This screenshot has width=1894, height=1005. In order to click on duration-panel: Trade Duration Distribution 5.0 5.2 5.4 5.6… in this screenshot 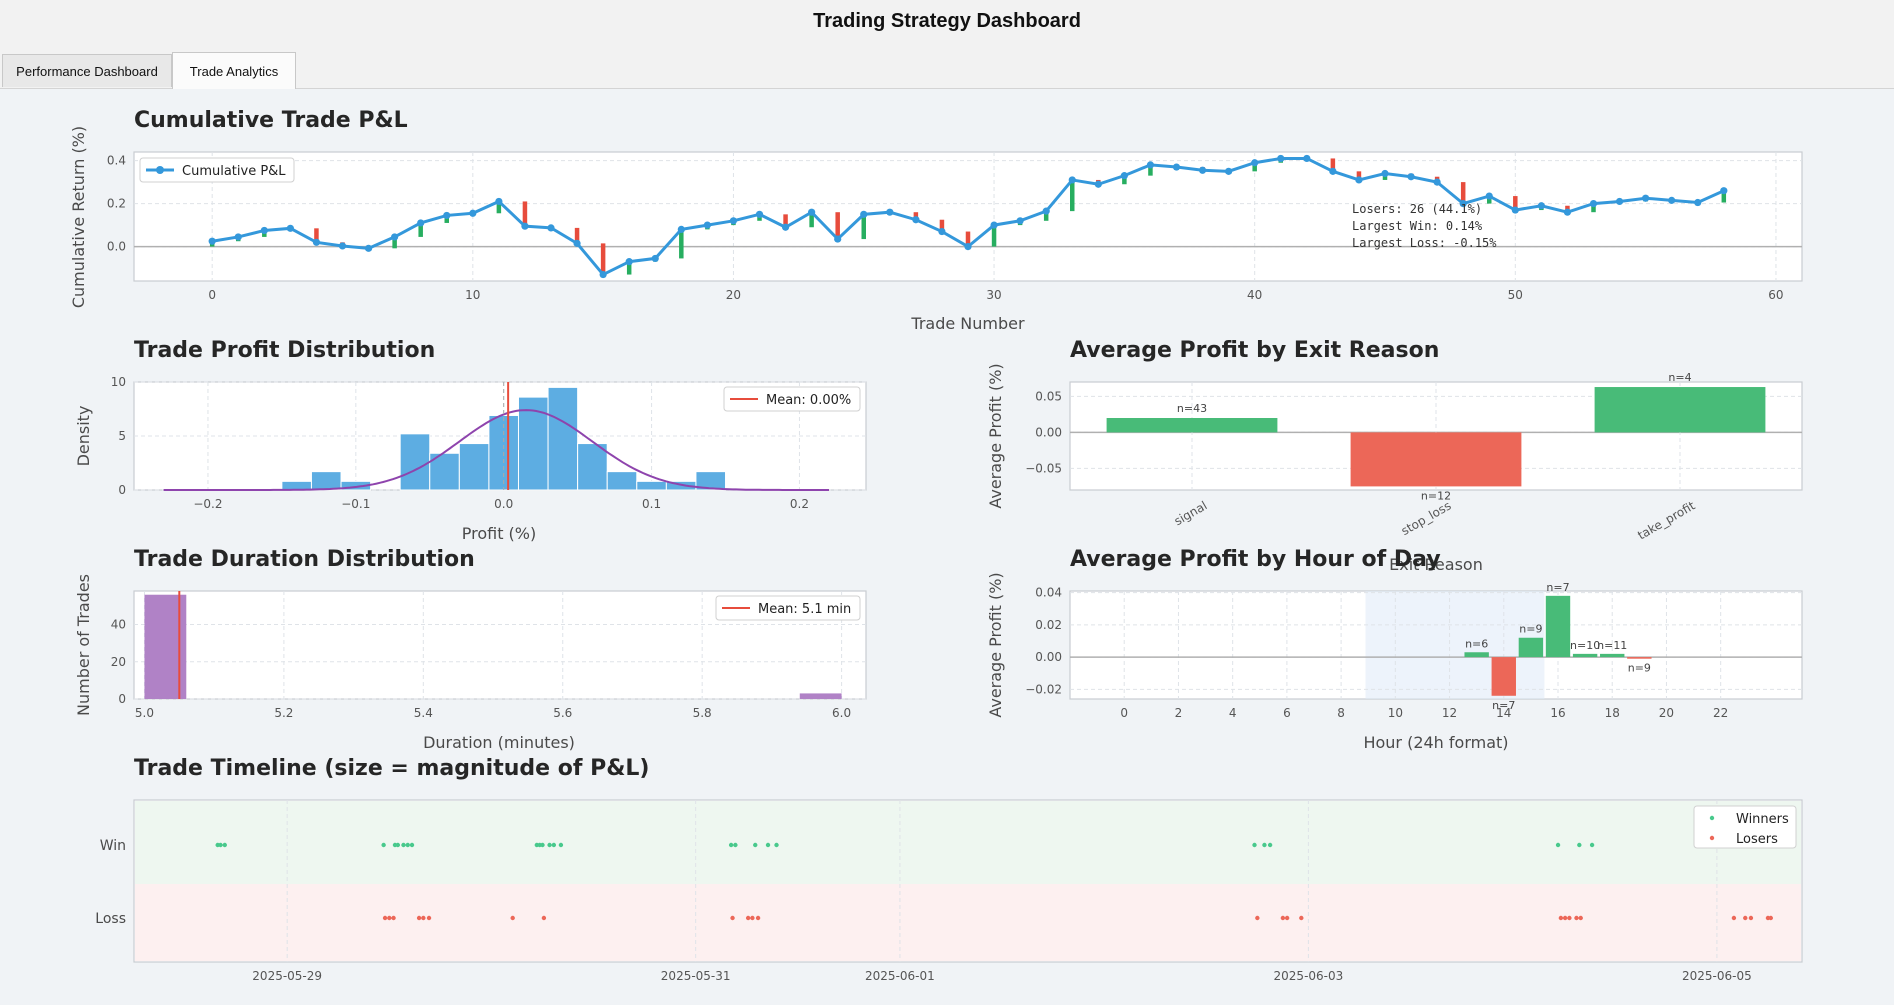, I will do `click(470, 649)`.